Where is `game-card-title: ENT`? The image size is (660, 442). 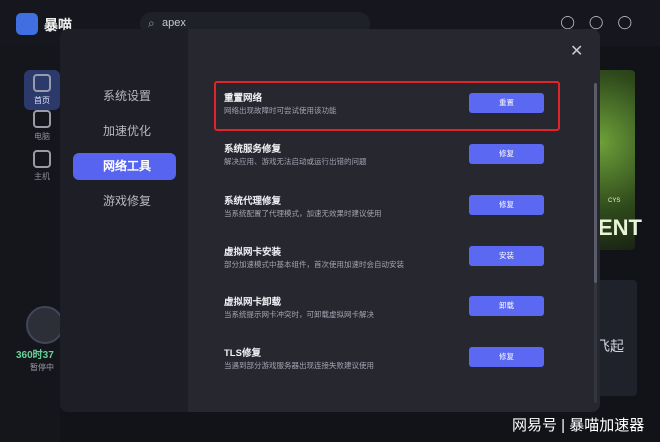 game-card-title: ENT is located at coordinates (620, 227).